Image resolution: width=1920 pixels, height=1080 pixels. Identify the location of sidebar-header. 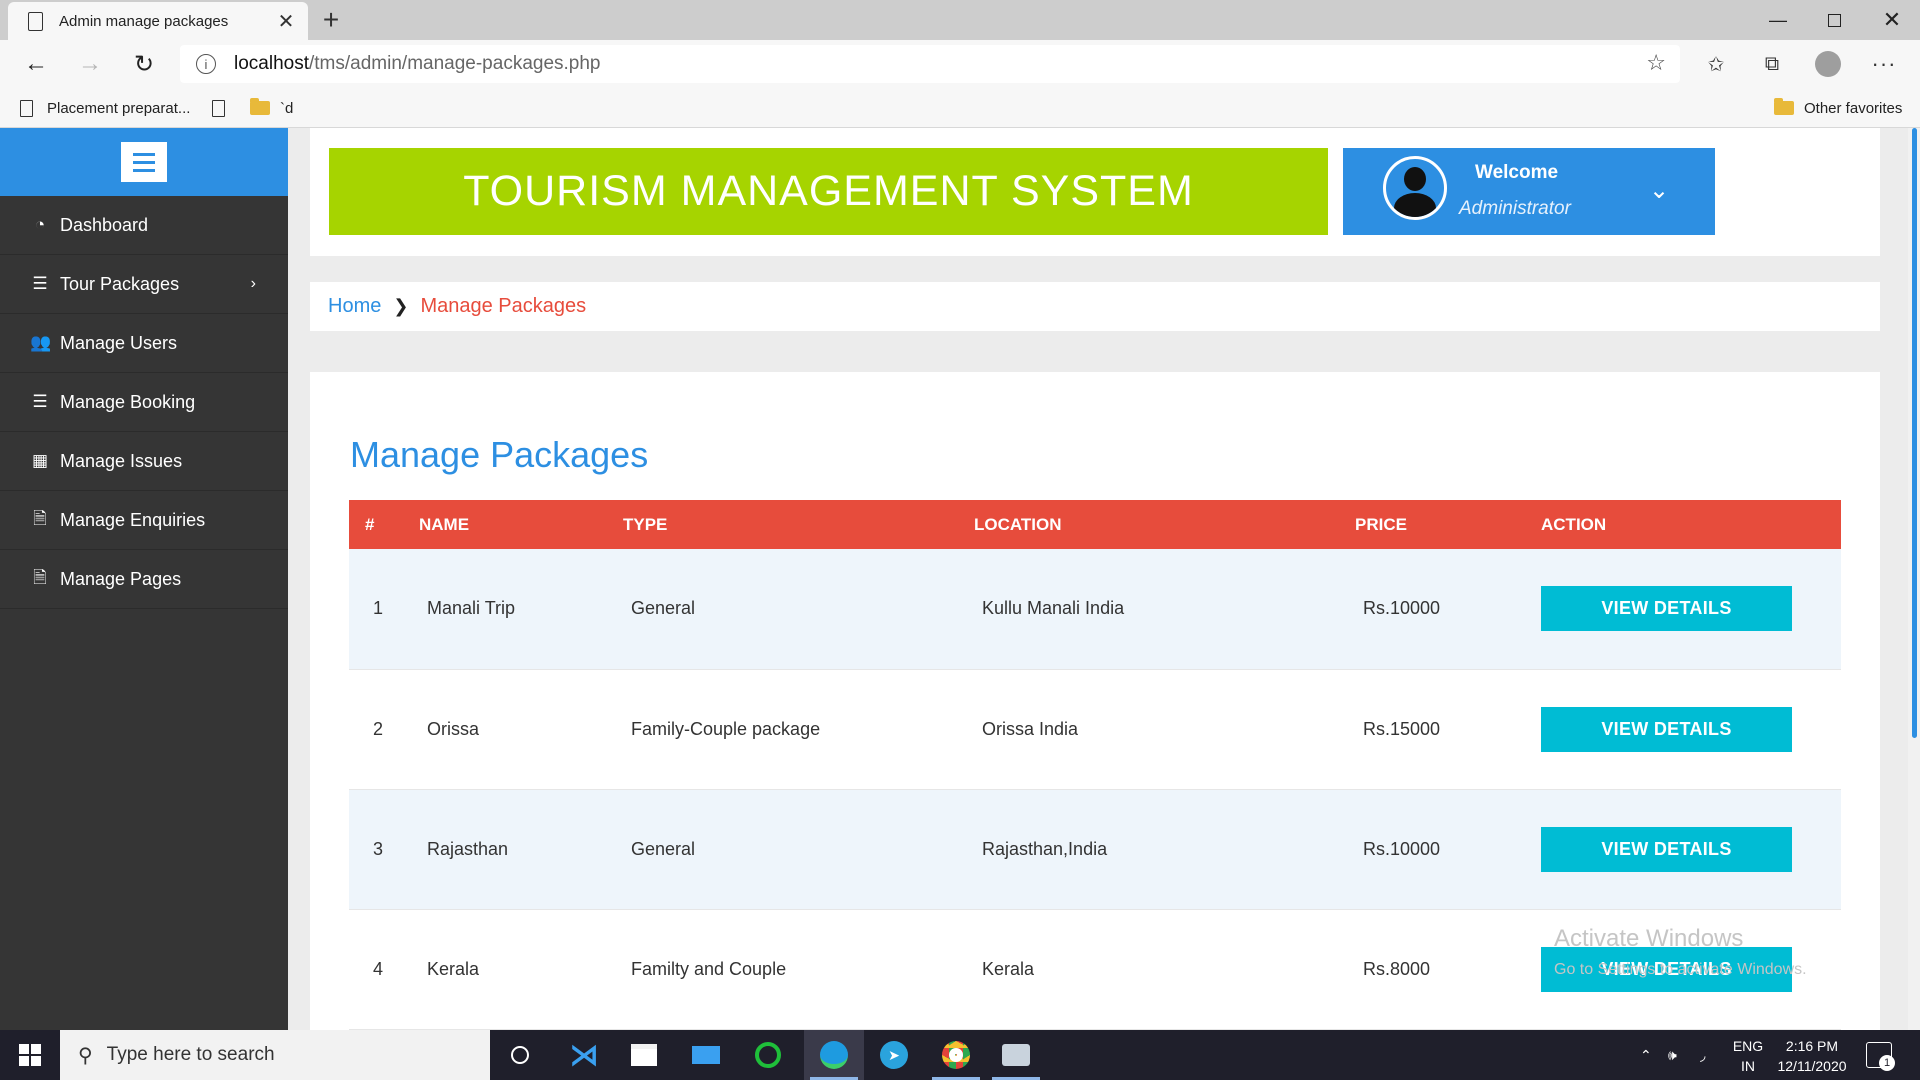
(144, 162).